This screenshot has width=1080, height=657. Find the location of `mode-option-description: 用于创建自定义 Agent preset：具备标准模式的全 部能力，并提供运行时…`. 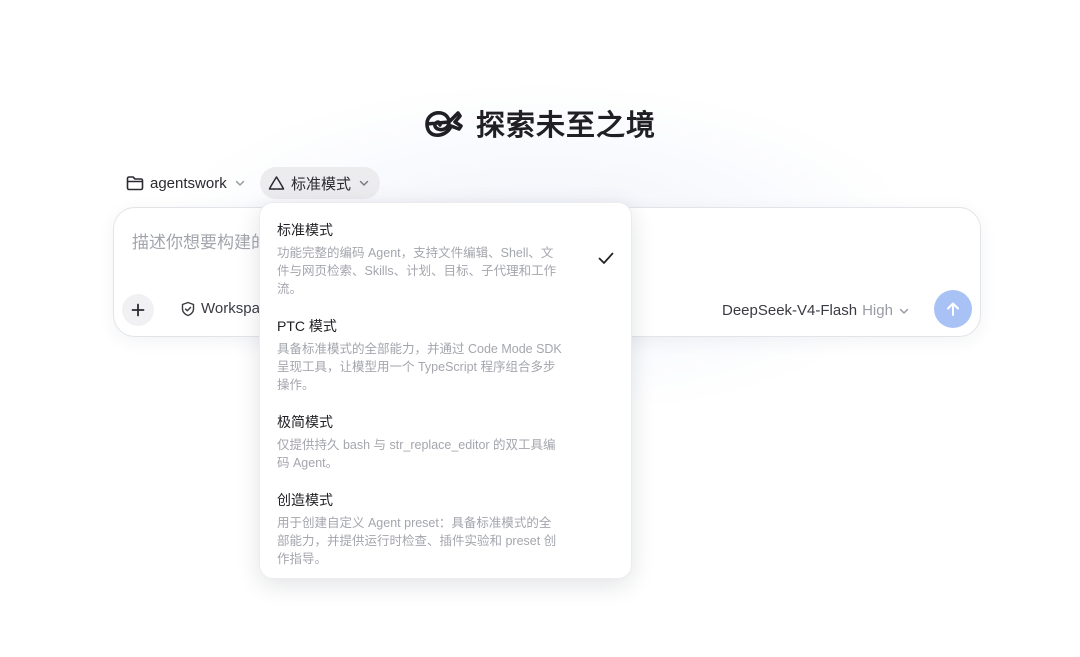

mode-option-description: 用于创建自定义 Agent preset：具备标准模式的全 部能力，并提供运行时… is located at coordinates (417, 541).